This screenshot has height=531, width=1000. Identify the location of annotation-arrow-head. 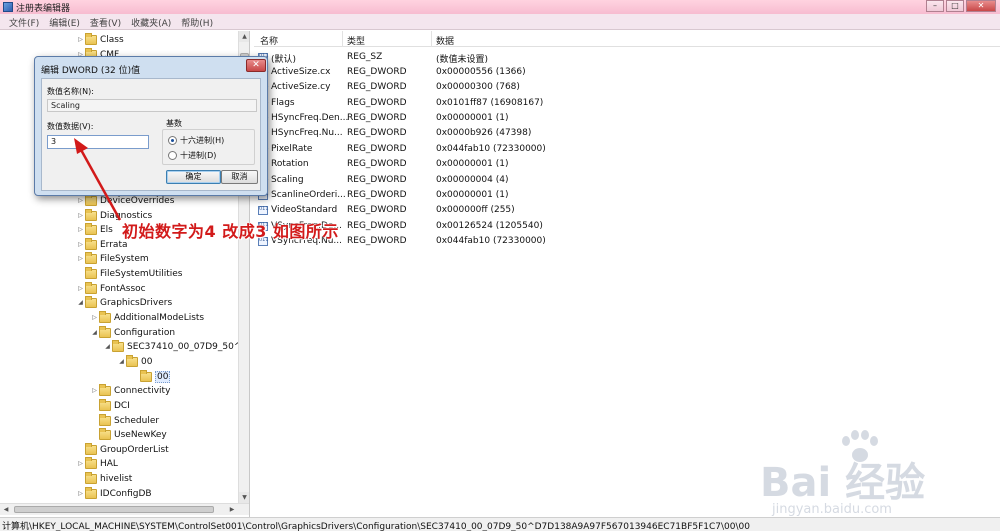
(81, 146).